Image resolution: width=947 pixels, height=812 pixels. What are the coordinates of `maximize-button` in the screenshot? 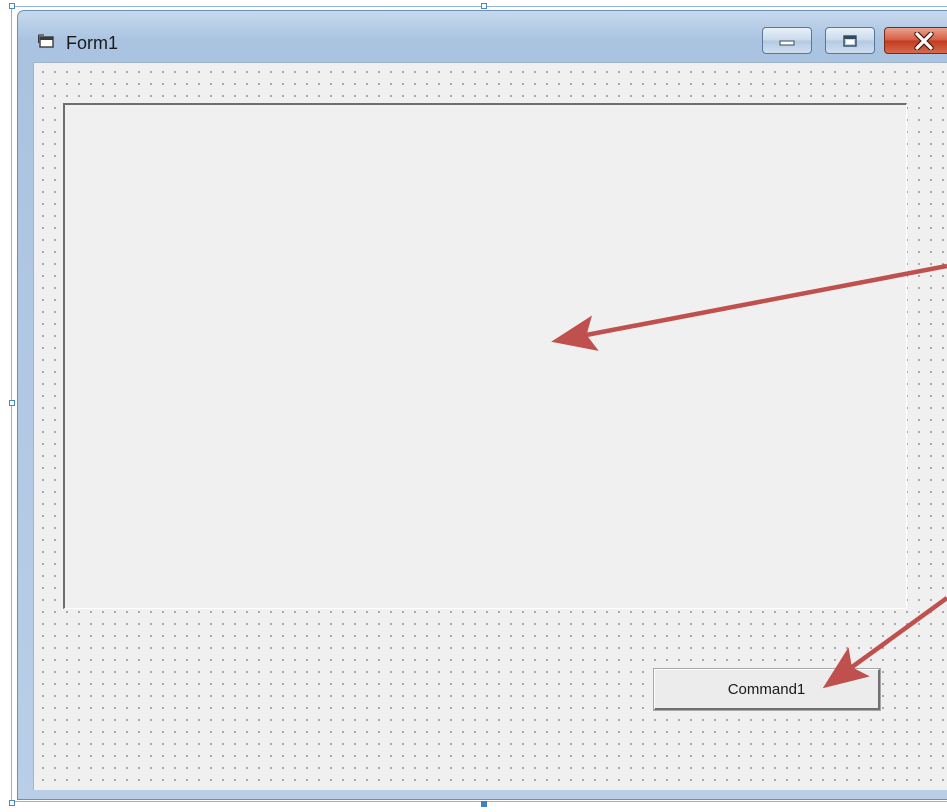 It's located at (850, 40).